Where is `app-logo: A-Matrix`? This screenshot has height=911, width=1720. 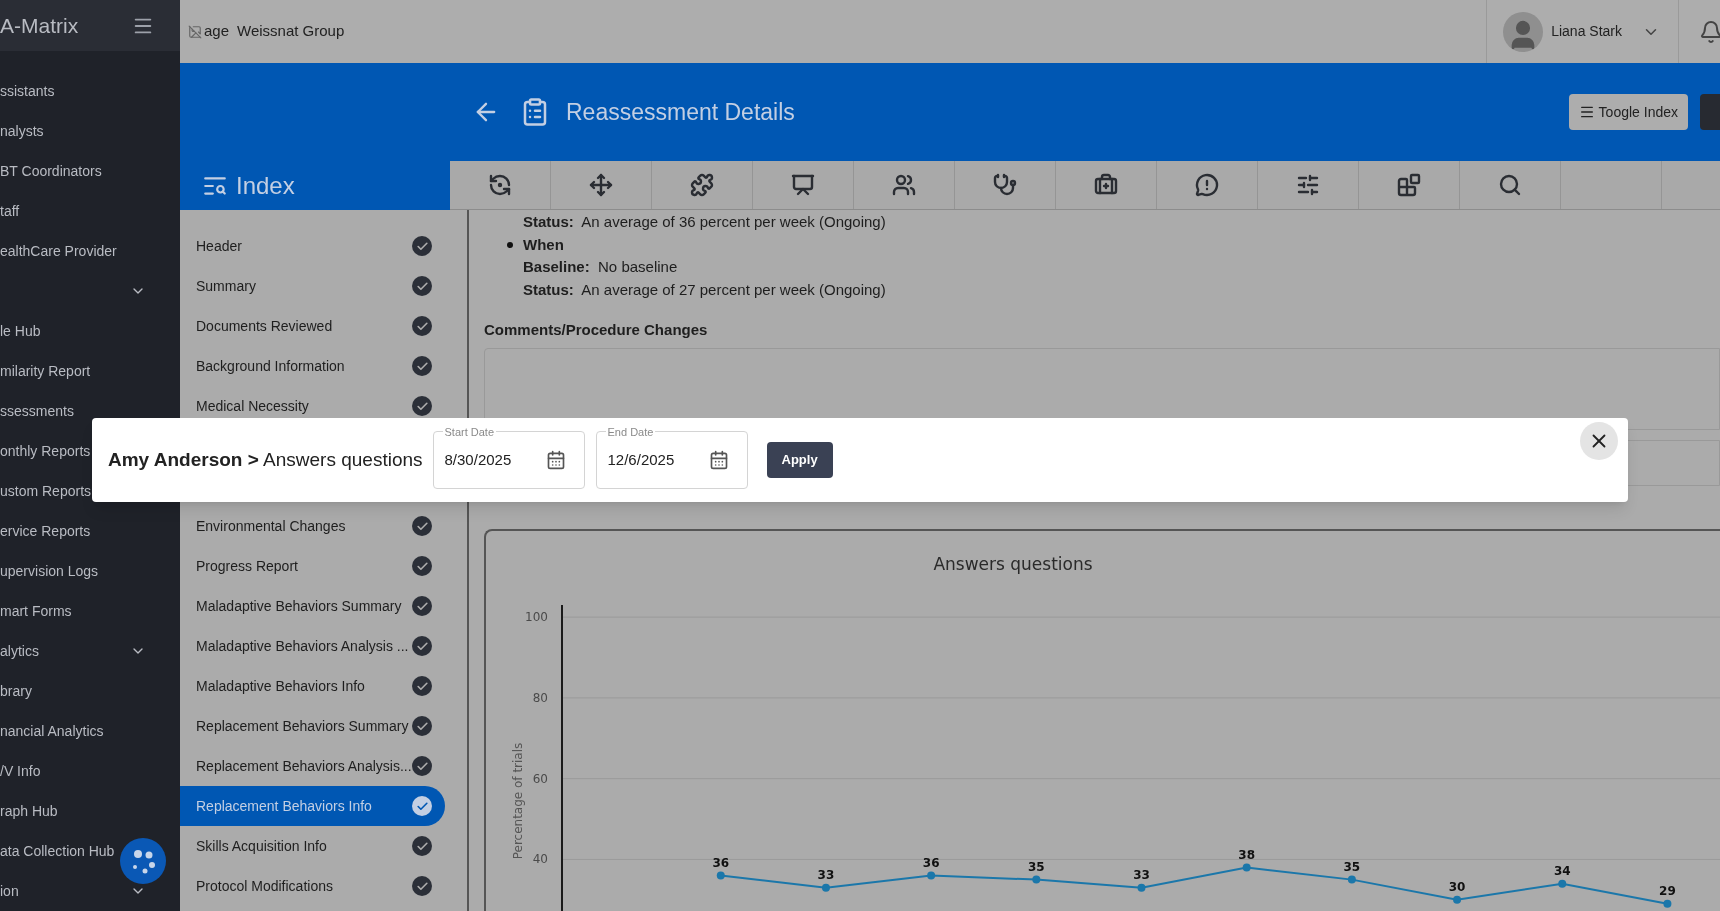 app-logo: A-Matrix is located at coordinates (39, 25).